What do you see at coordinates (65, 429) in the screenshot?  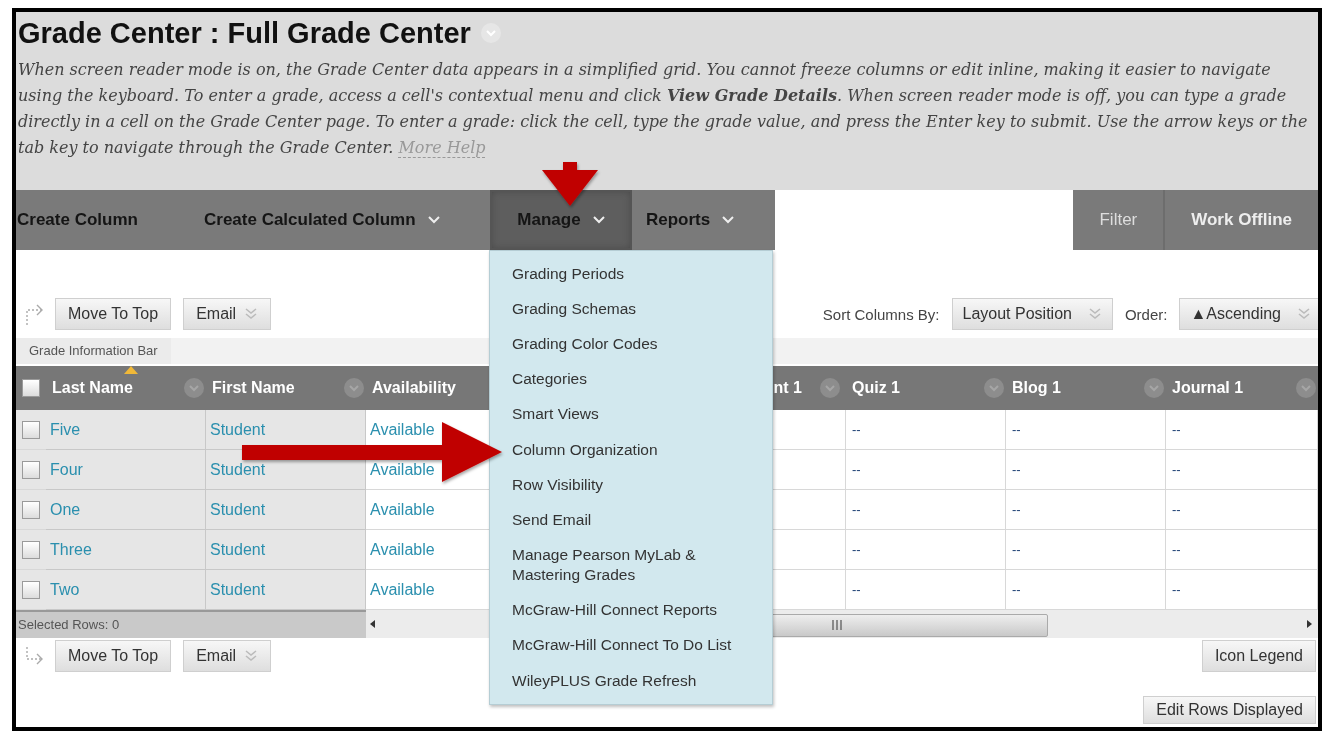 I see `table-link: Five` at bounding box center [65, 429].